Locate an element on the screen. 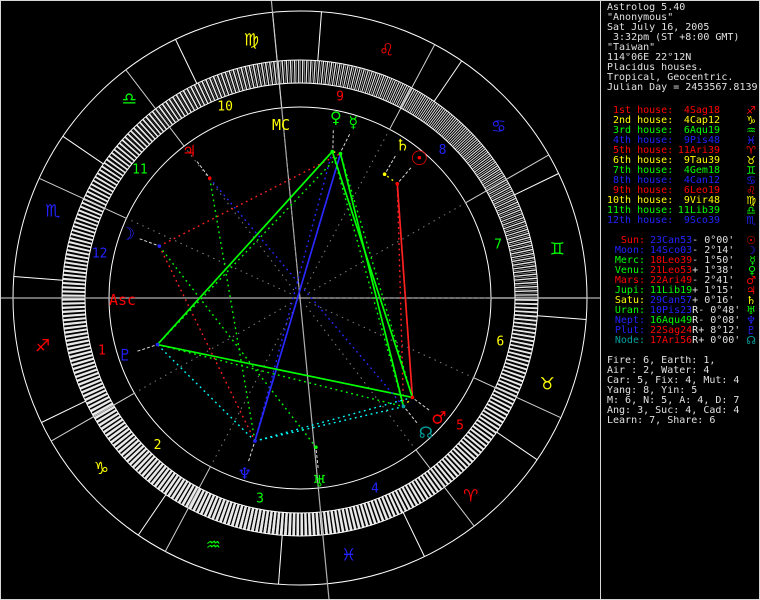  gemini-sign-glyph-icon: ♊ is located at coordinates (557, 249).